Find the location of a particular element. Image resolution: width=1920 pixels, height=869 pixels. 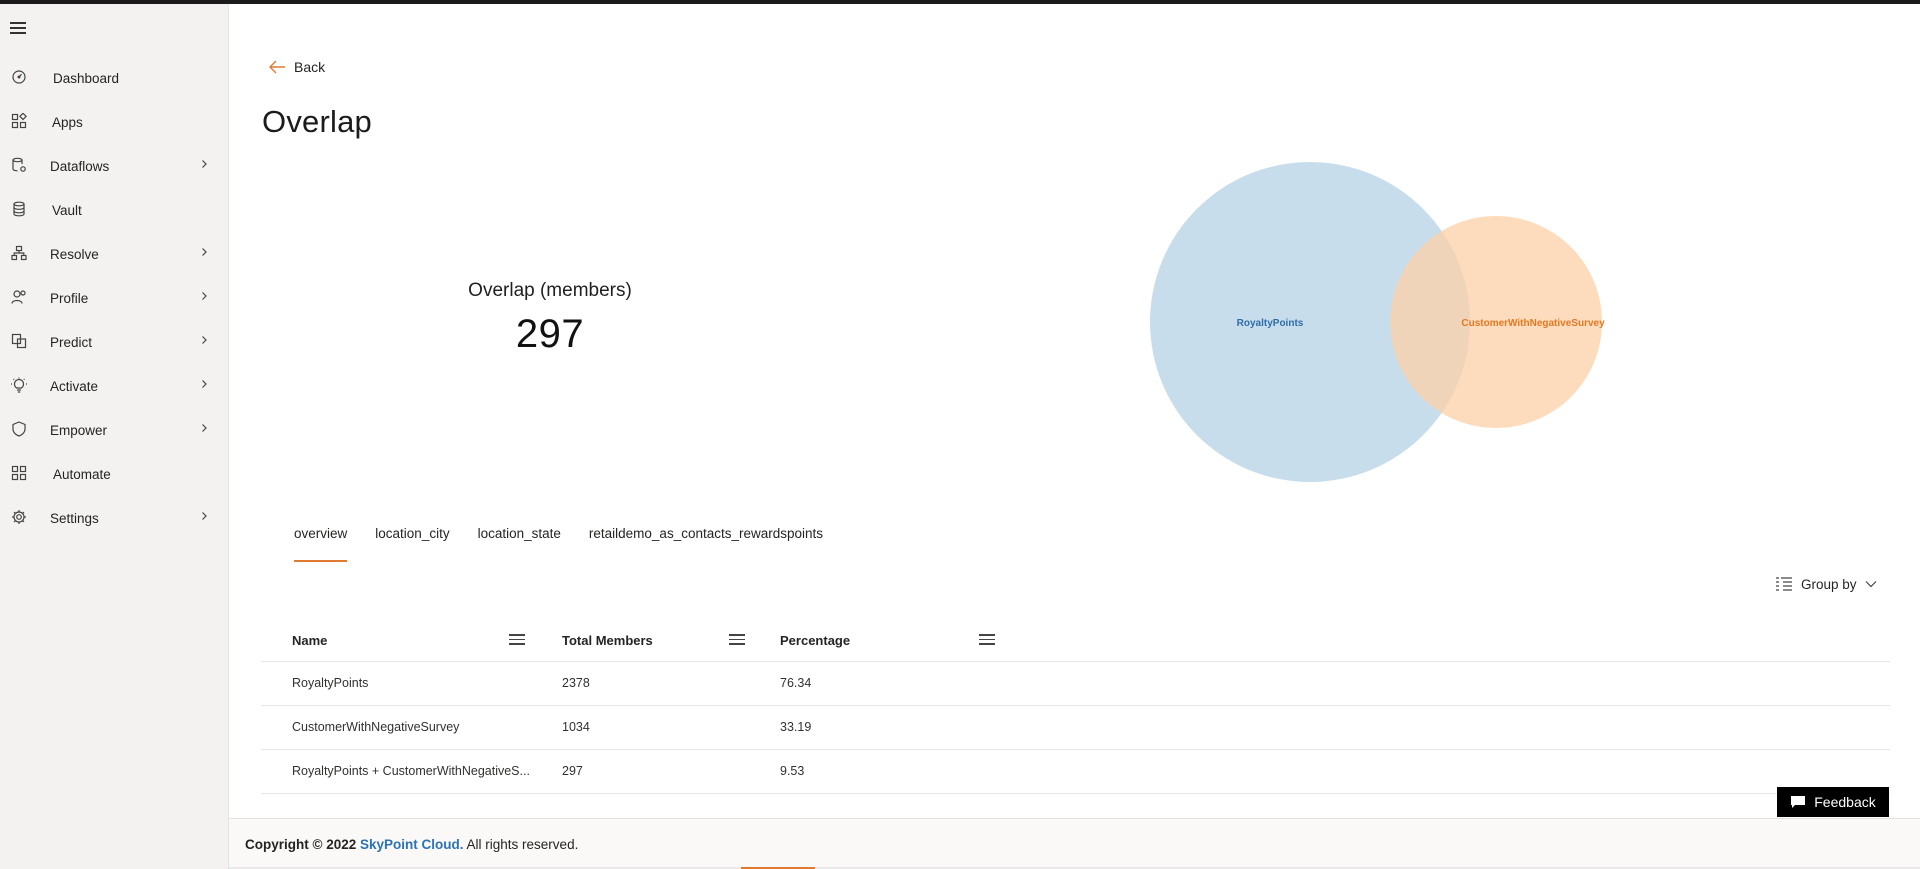

sidebar-item-activate: Activate is located at coordinates (114, 386).